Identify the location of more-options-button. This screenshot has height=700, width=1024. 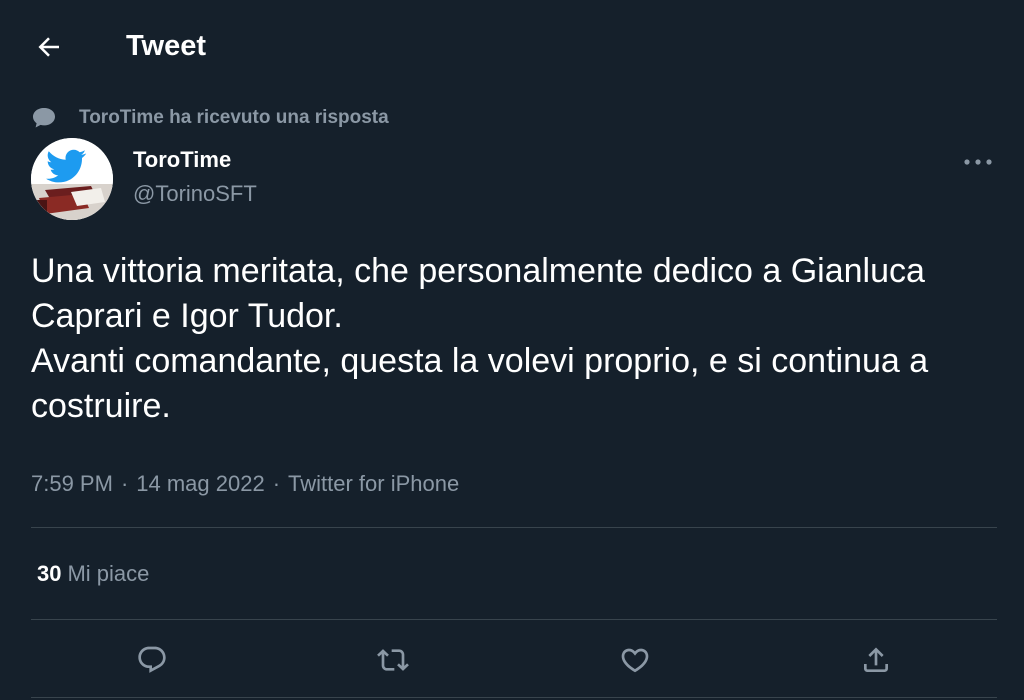
(978, 162).